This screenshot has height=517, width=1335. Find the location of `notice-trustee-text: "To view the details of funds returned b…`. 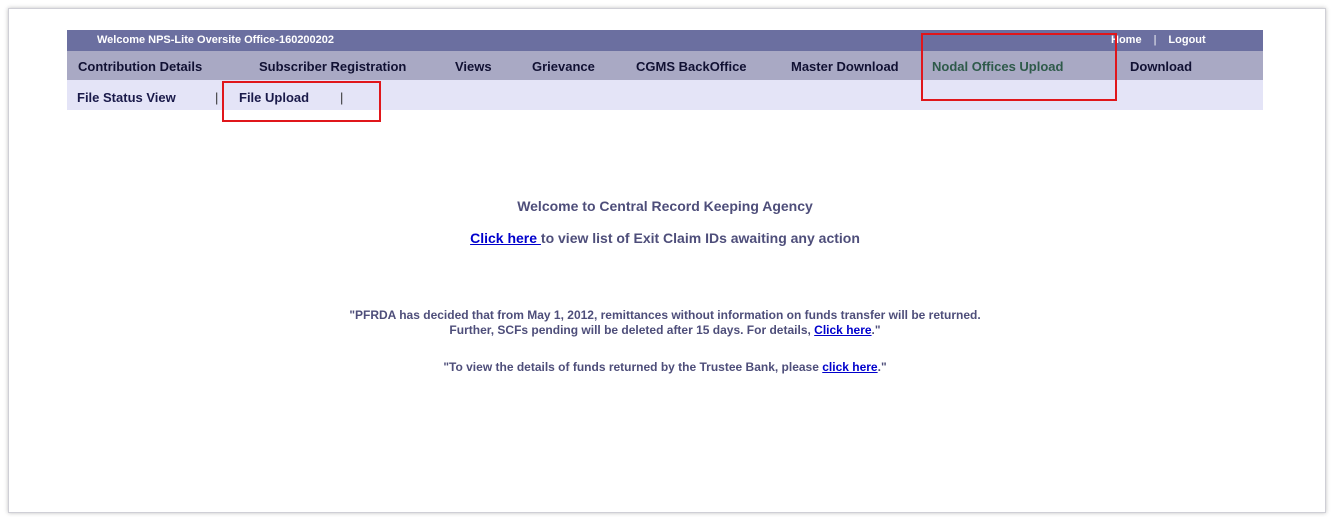

notice-trustee-text: "To view the details of funds returned b… is located at coordinates (633, 367).